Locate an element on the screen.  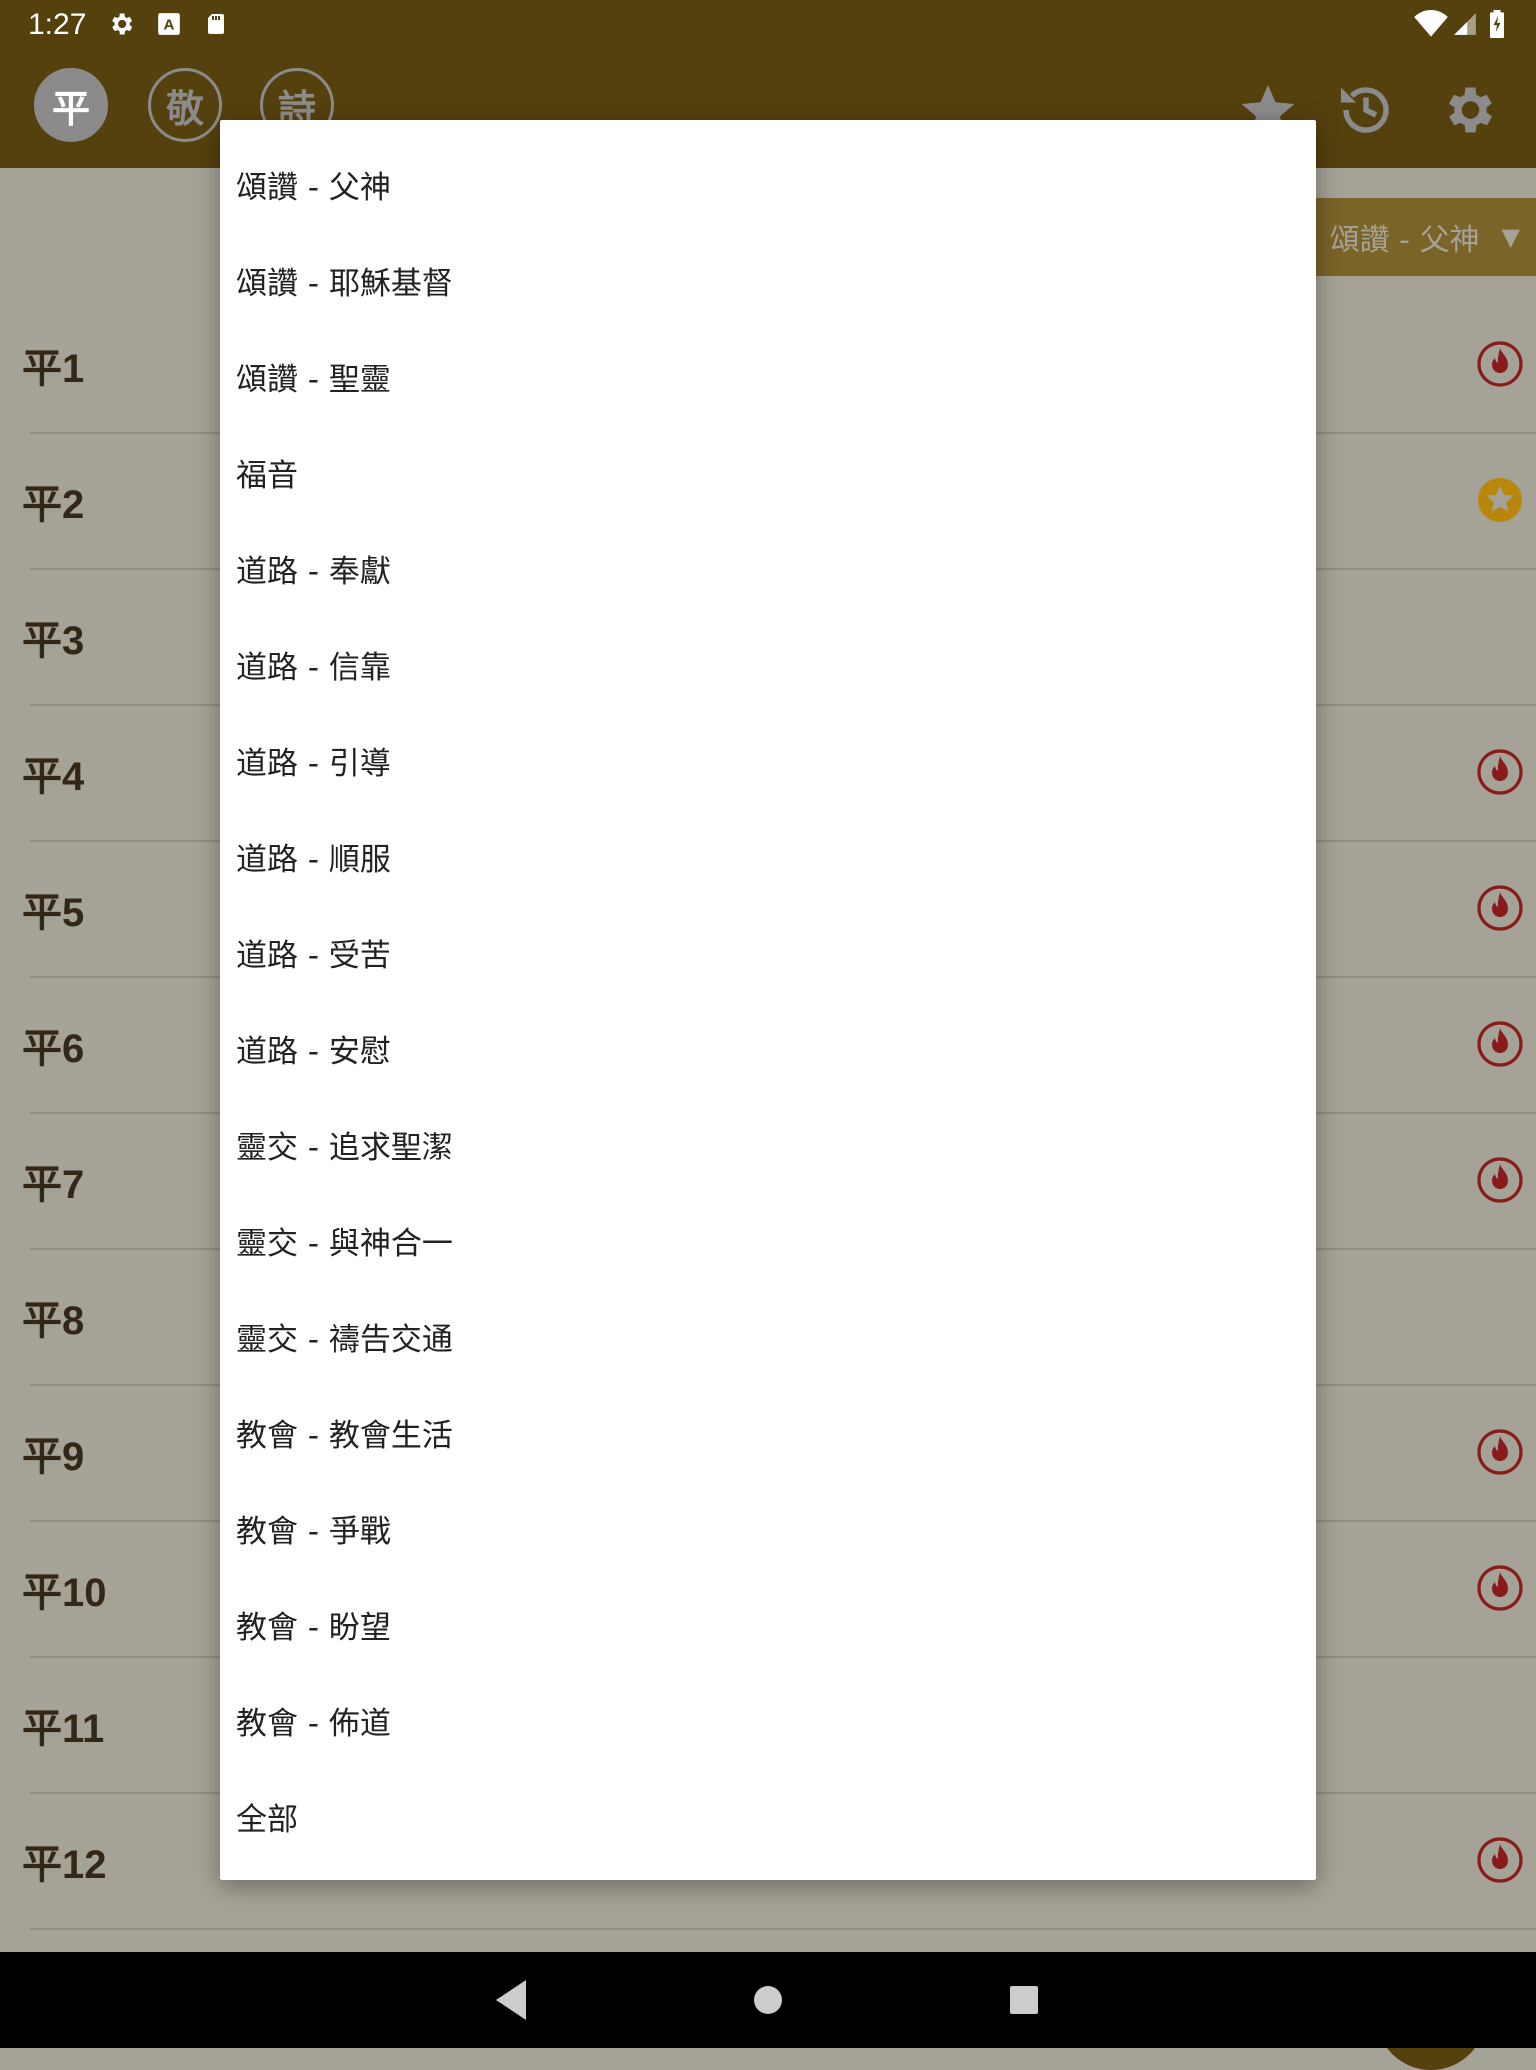
row-divider is located at coordinates (783, 1929).